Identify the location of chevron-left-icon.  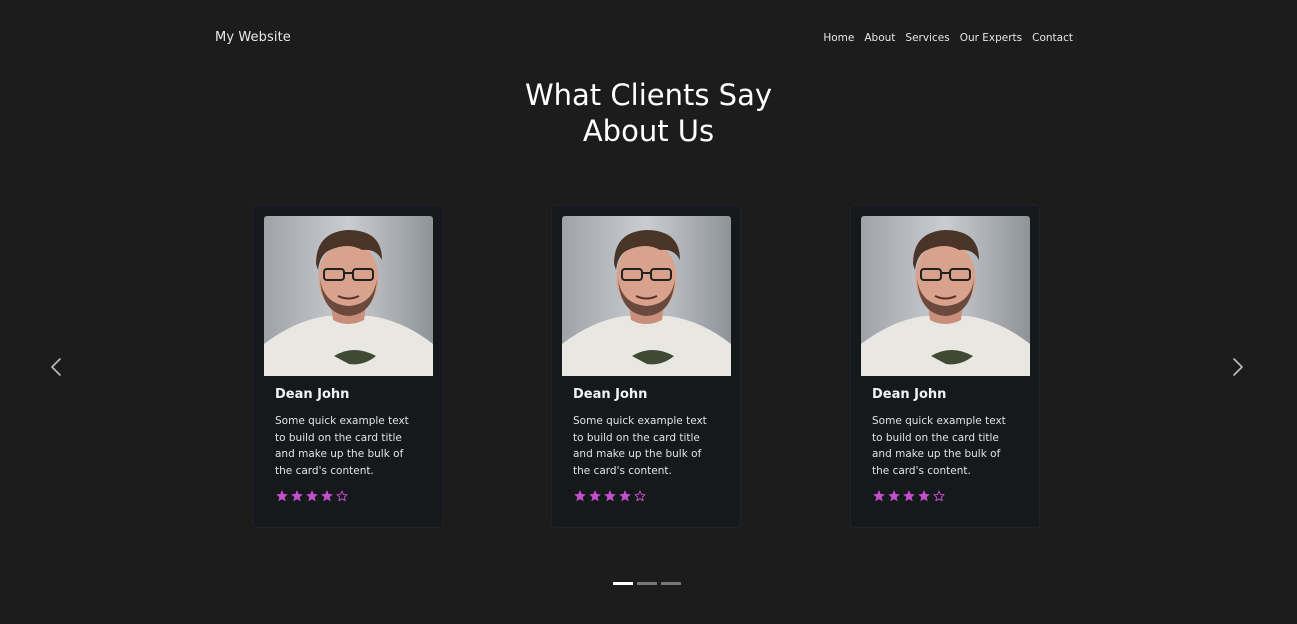
(56, 367).